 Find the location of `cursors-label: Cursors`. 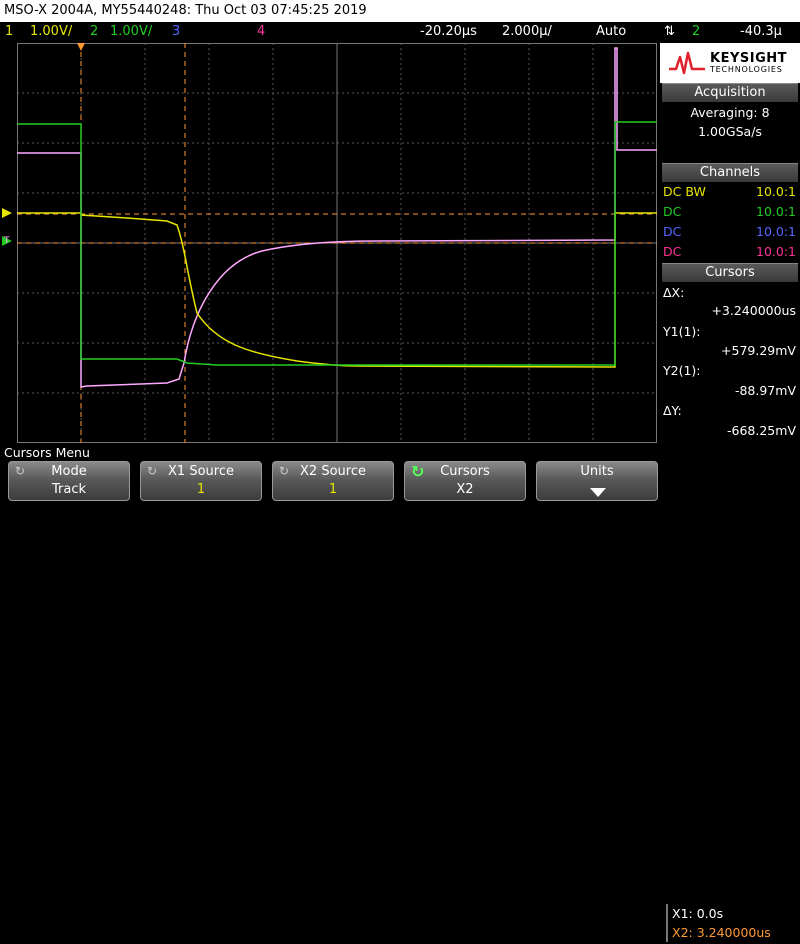

cursors-label: Cursors is located at coordinates (465, 471).